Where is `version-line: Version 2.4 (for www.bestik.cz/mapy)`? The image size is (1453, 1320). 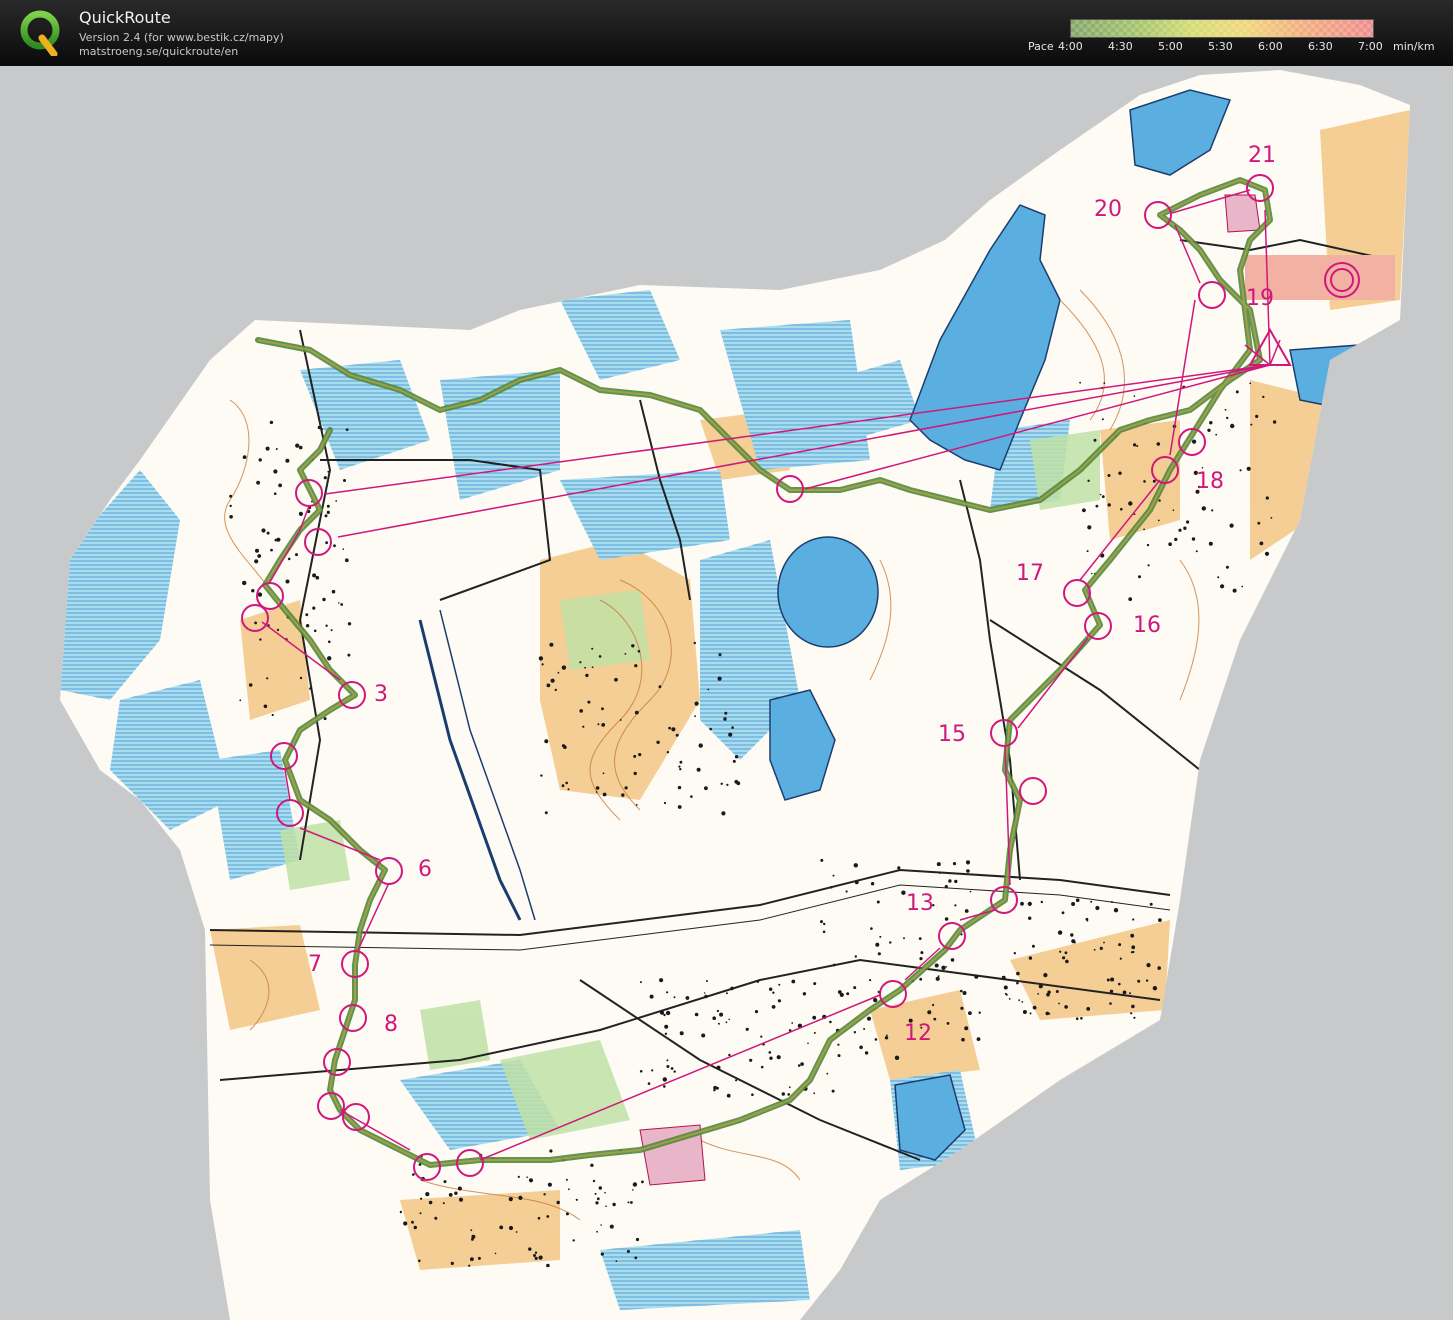
version-line: Version 2.4 (for www.bestik.cz/mapy) is located at coordinates (181, 37).